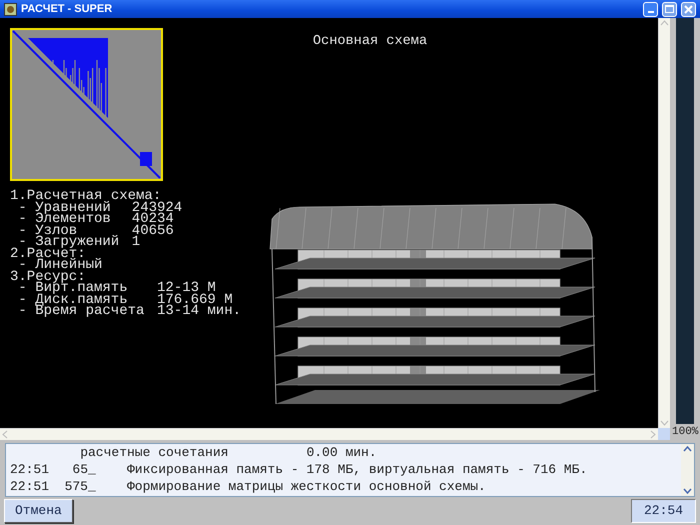 Image resolution: width=700 pixels, height=525 pixels. Describe the element at coordinates (664, 434) in the screenshot. I see `scrollbar-corner` at that location.